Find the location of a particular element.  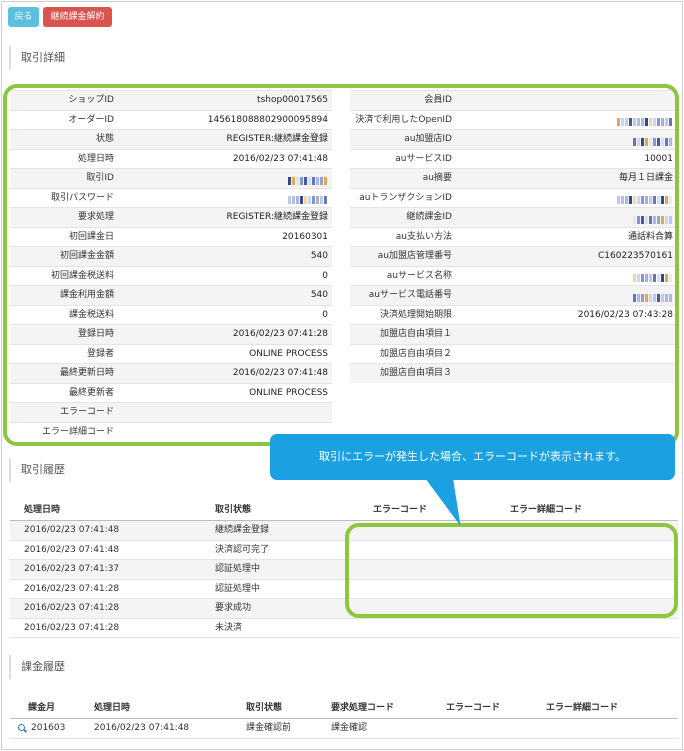

search-icon is located at coordinates (22, 728).